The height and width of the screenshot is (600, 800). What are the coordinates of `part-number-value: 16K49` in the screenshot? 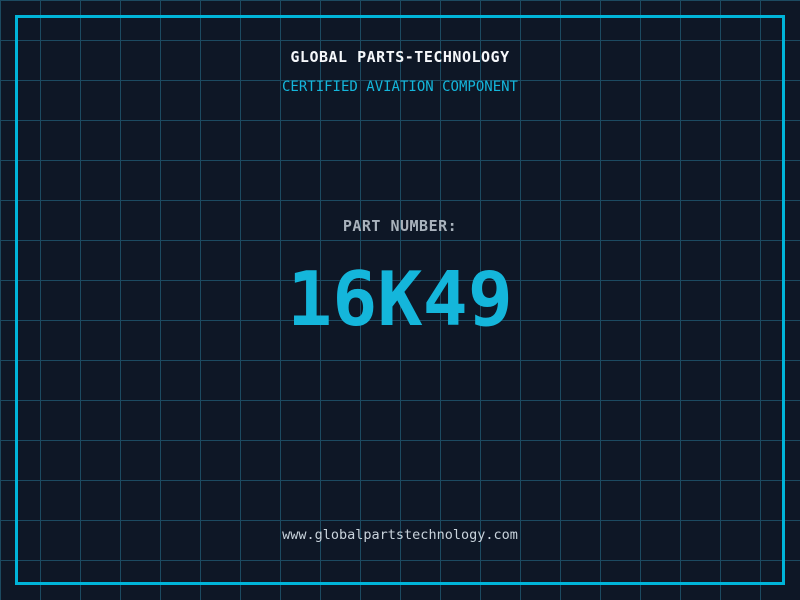 It's located at (400, 299).